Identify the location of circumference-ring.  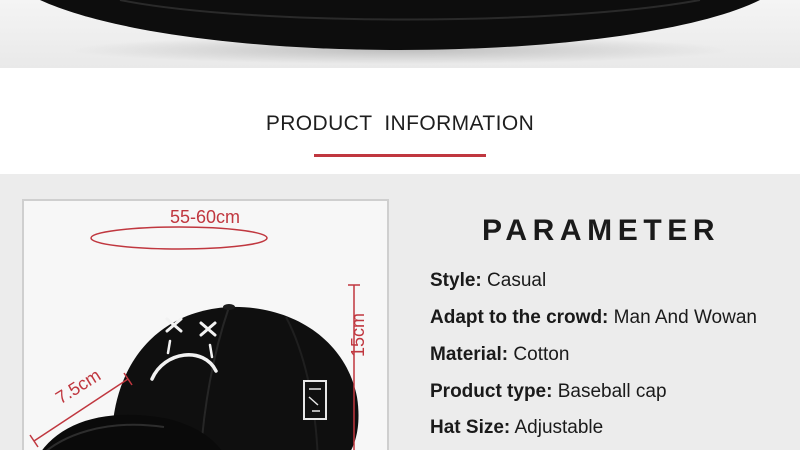
(179, 238).